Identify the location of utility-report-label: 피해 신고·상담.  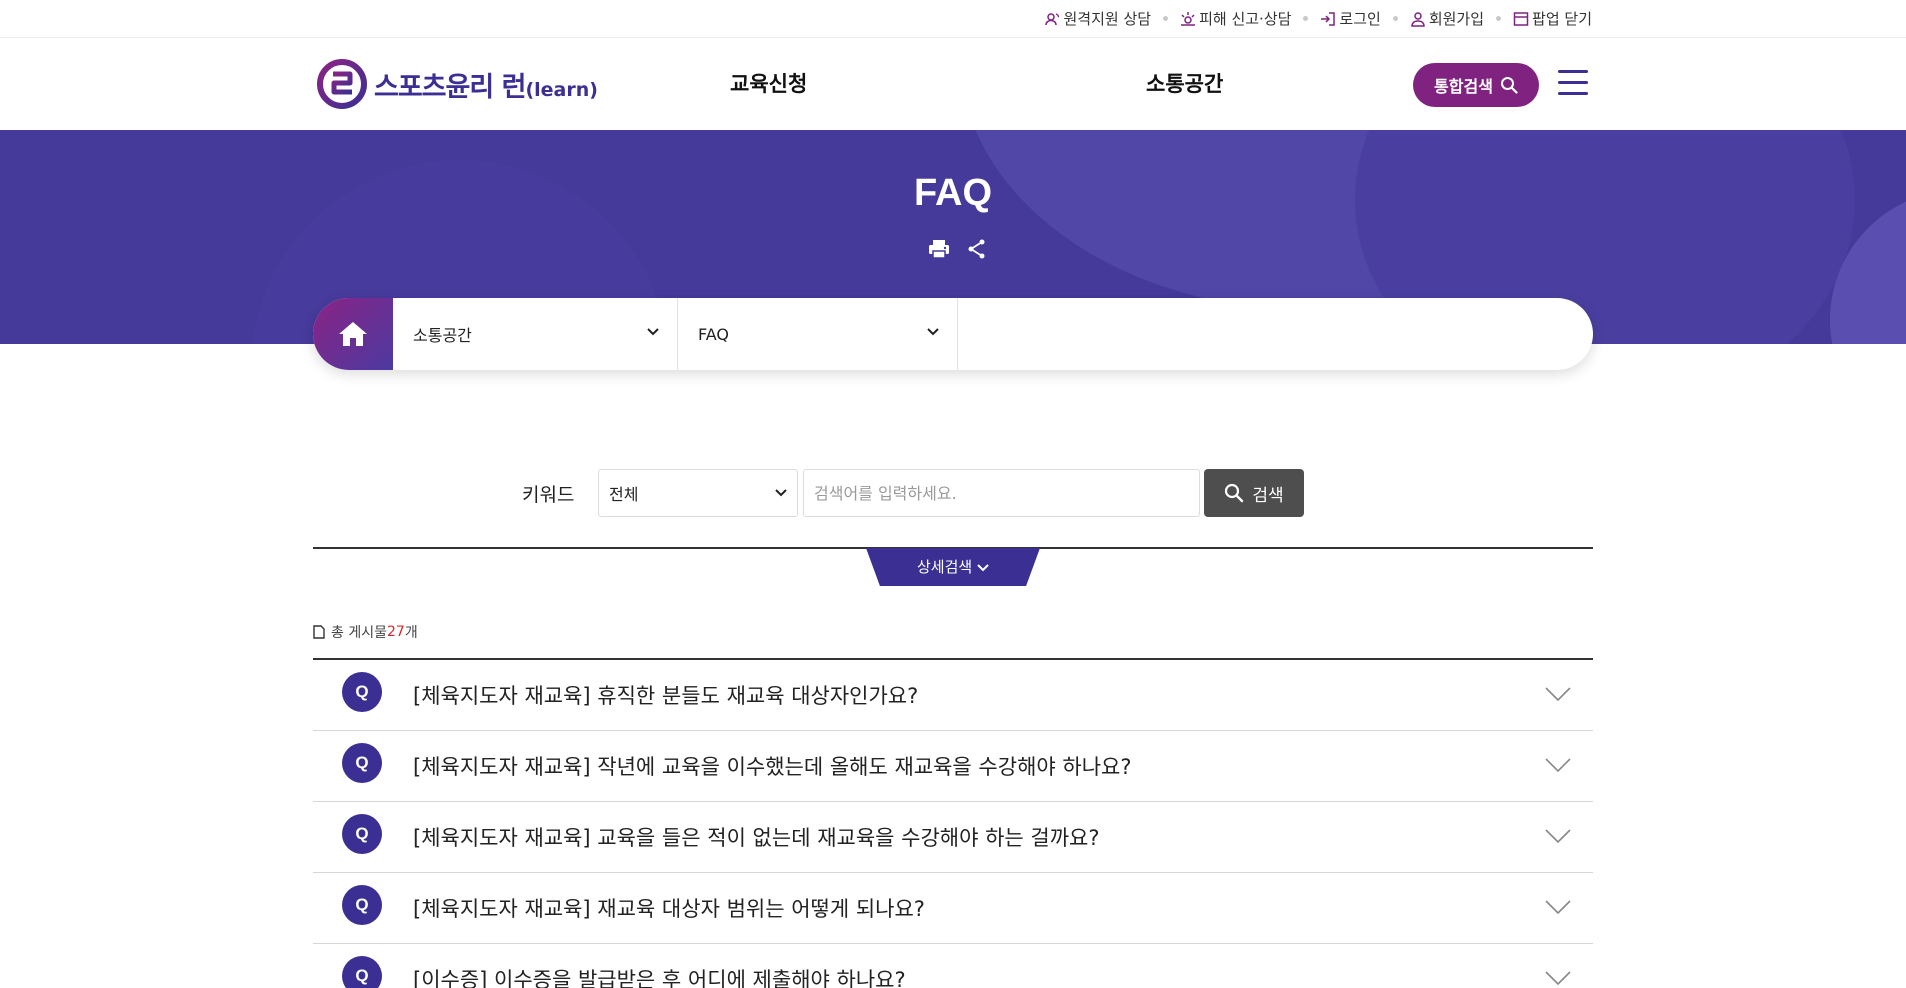
(1245, 19).